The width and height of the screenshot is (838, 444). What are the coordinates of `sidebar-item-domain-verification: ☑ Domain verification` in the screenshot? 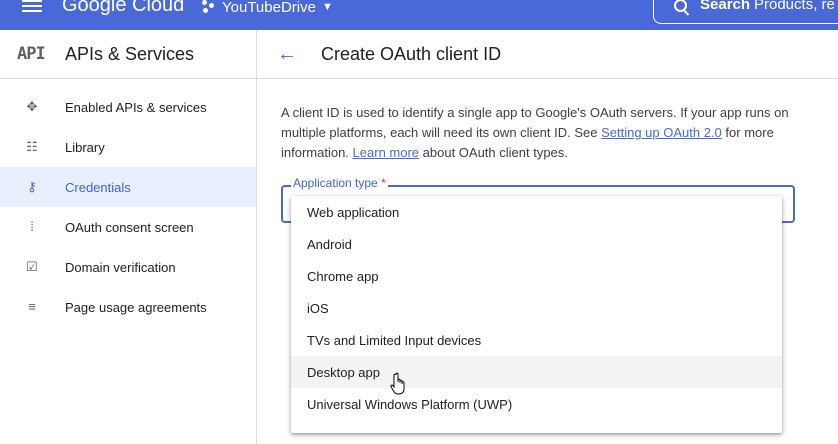 It's located at (128, 267).